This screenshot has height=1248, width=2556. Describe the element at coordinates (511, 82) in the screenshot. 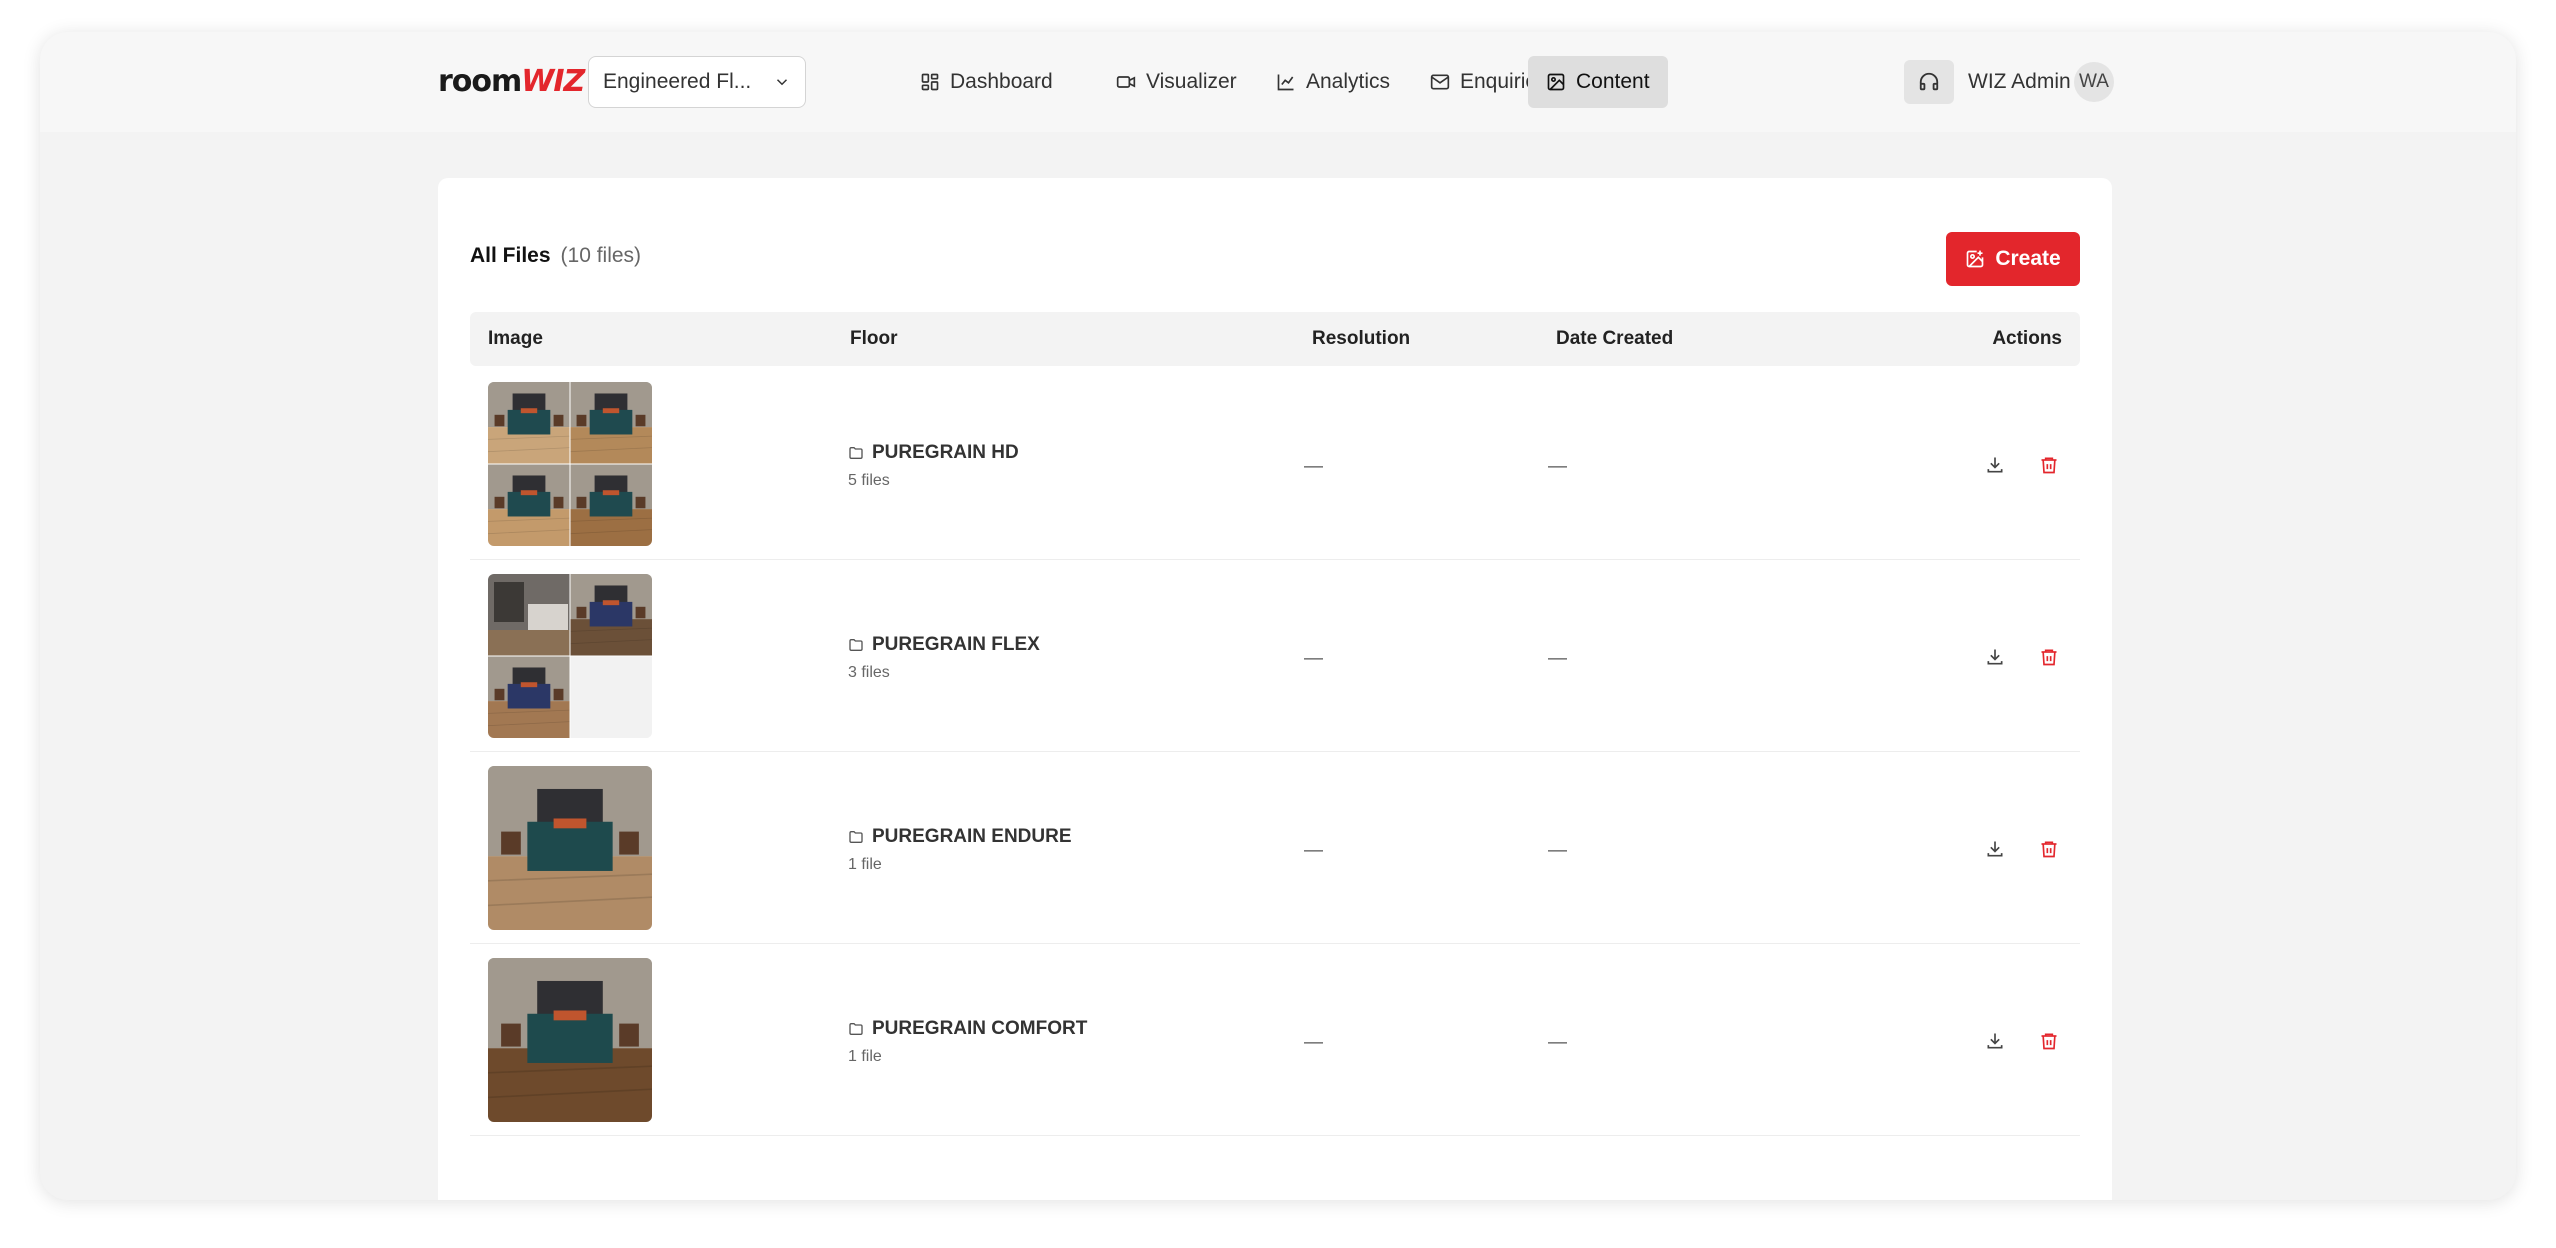

I see `roomwiz-logo: roomWIZ` at that location.